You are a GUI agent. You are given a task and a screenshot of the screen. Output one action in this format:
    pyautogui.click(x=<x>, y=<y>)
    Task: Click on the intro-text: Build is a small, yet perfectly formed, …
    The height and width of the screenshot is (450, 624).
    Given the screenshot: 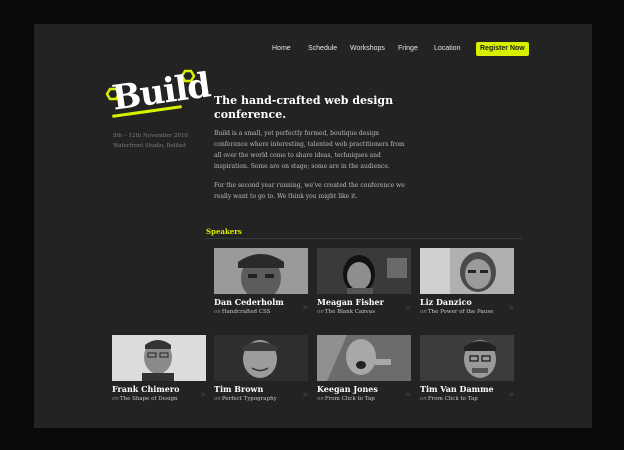 What is the action you would take?
    pyautogui.click(x=312, y=169)
    